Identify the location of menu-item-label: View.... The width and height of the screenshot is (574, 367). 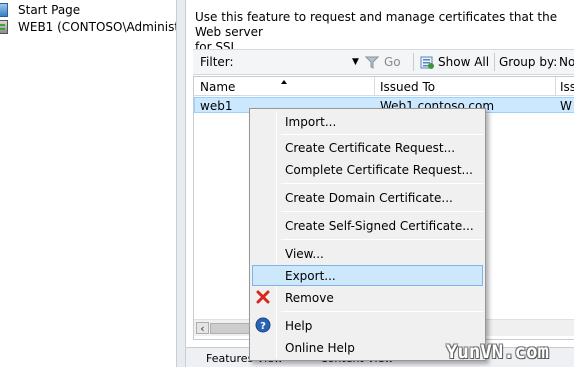
(304, 253).